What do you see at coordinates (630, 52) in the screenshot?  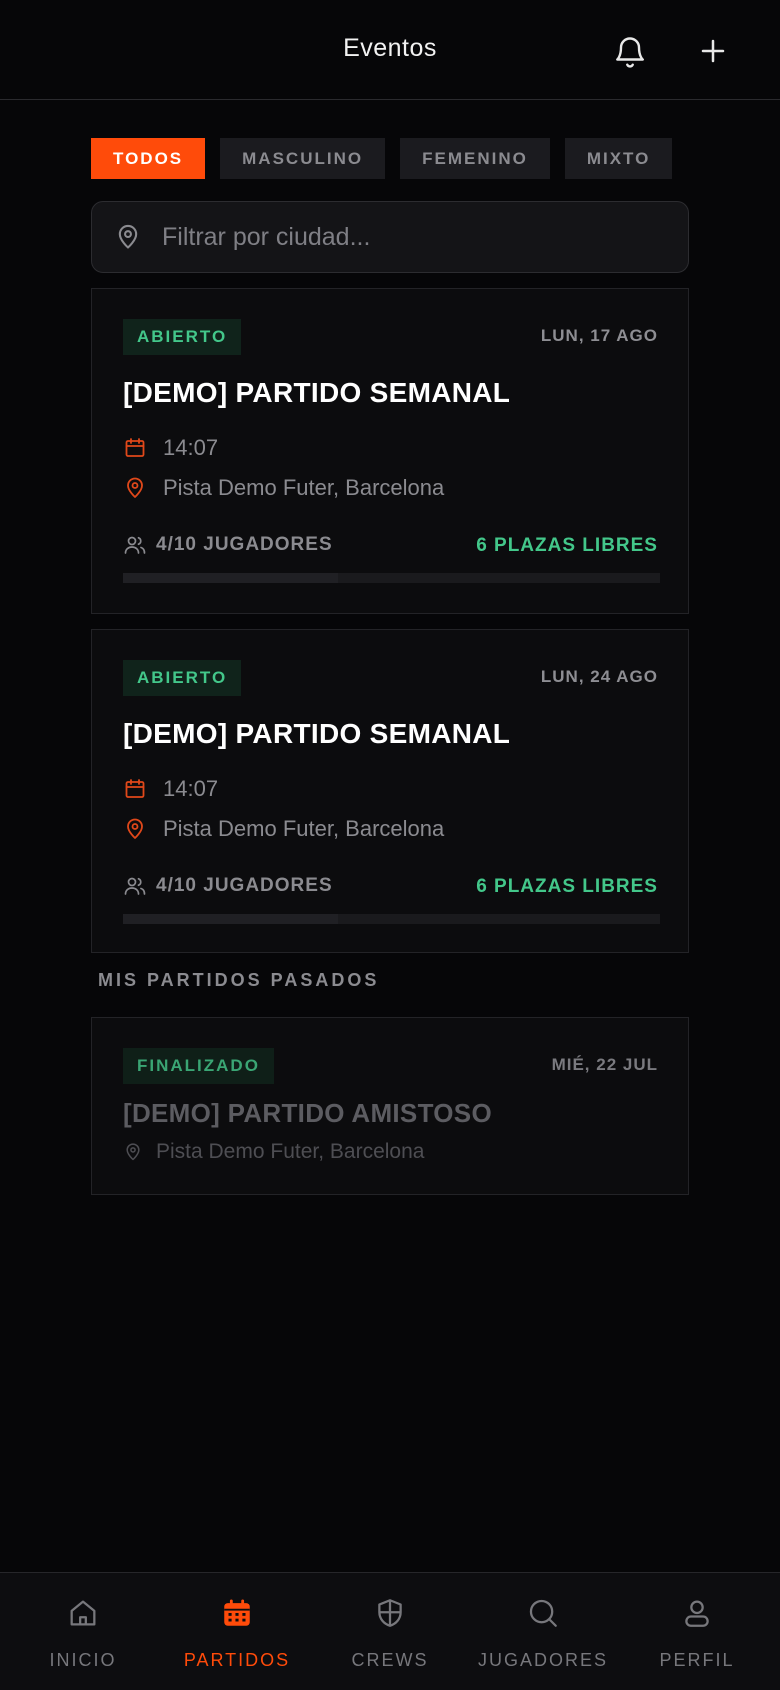 I see `bell-icon` at bounding box center [630, 52].